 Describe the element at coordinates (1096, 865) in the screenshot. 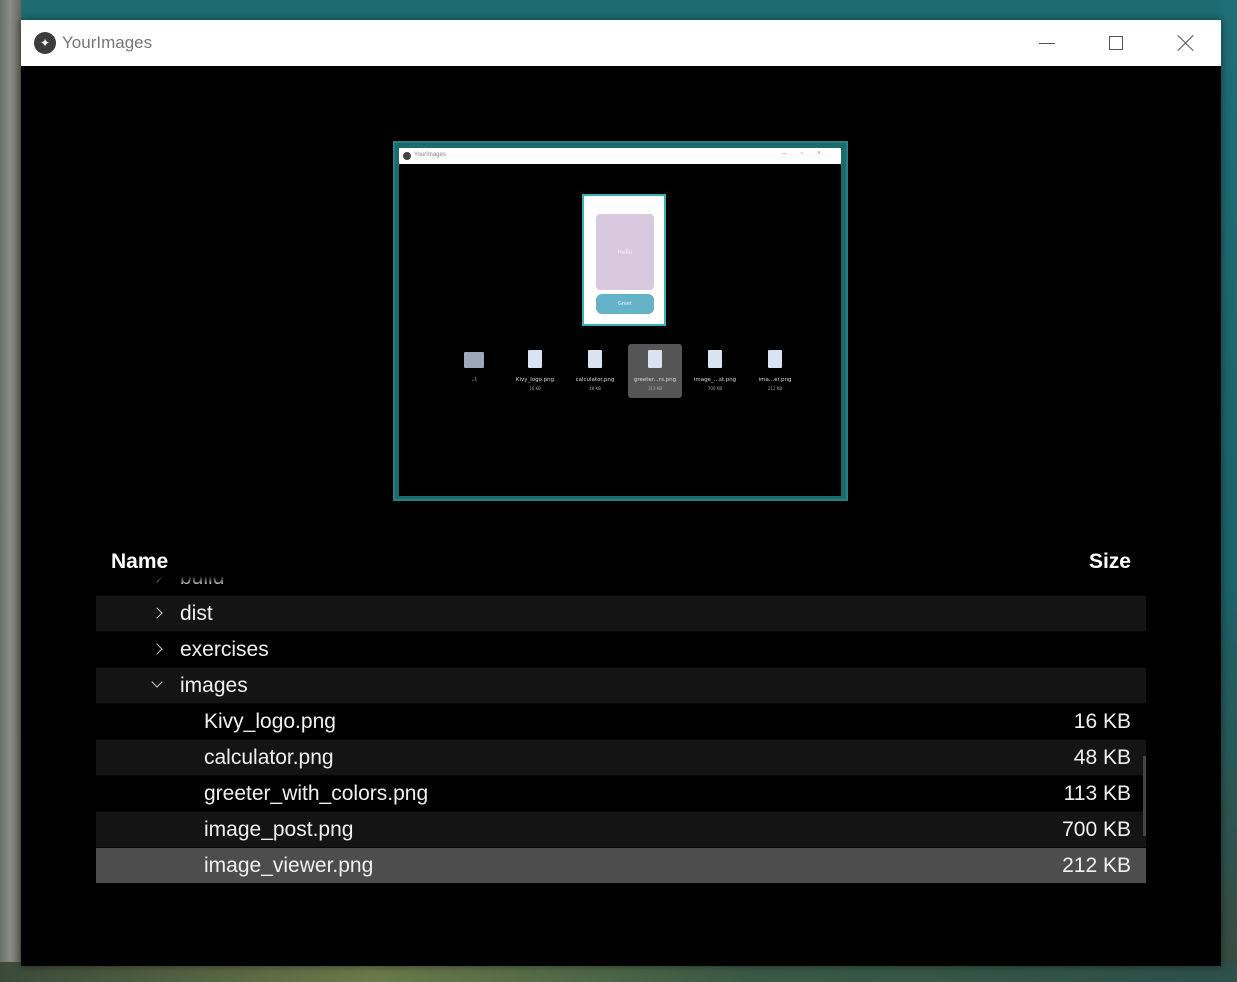

I see `row-size: 212 KB` at that location.